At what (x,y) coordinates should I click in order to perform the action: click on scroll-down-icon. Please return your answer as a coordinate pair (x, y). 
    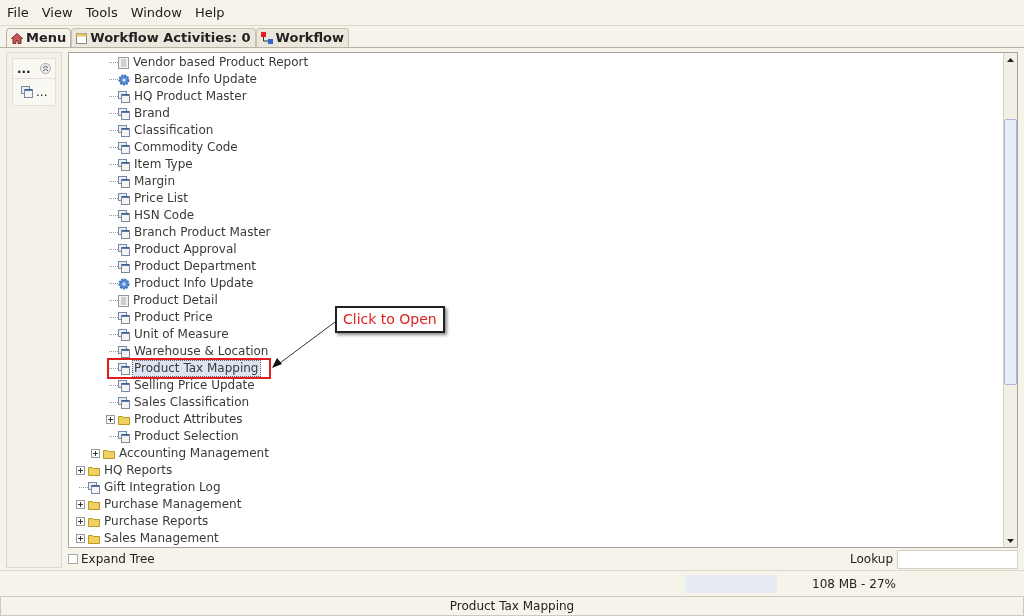
    Looking at the image, I should click on (1010, 540).